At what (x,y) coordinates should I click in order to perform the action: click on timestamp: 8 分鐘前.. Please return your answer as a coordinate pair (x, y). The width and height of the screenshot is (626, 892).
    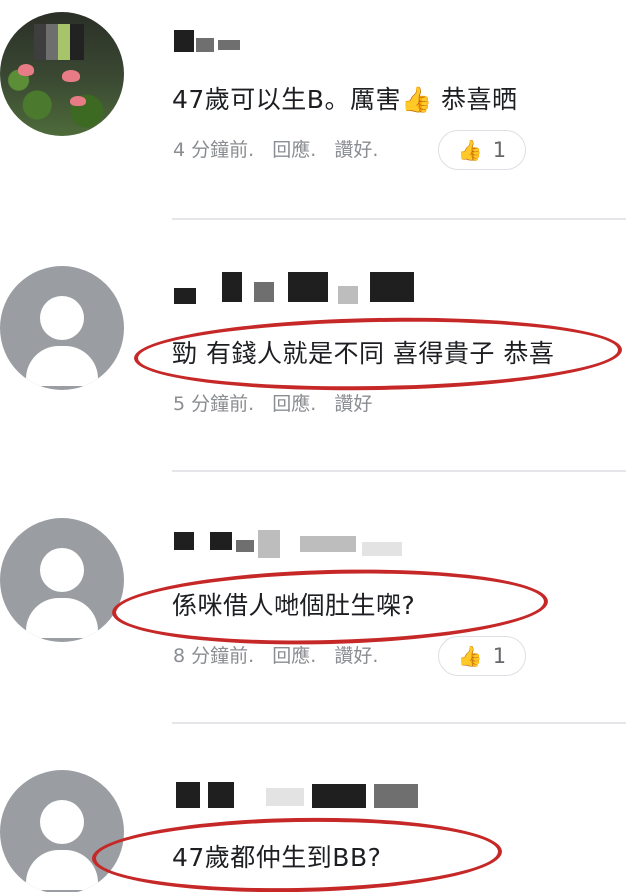
    Looking at the image, I should click on (214, 656).